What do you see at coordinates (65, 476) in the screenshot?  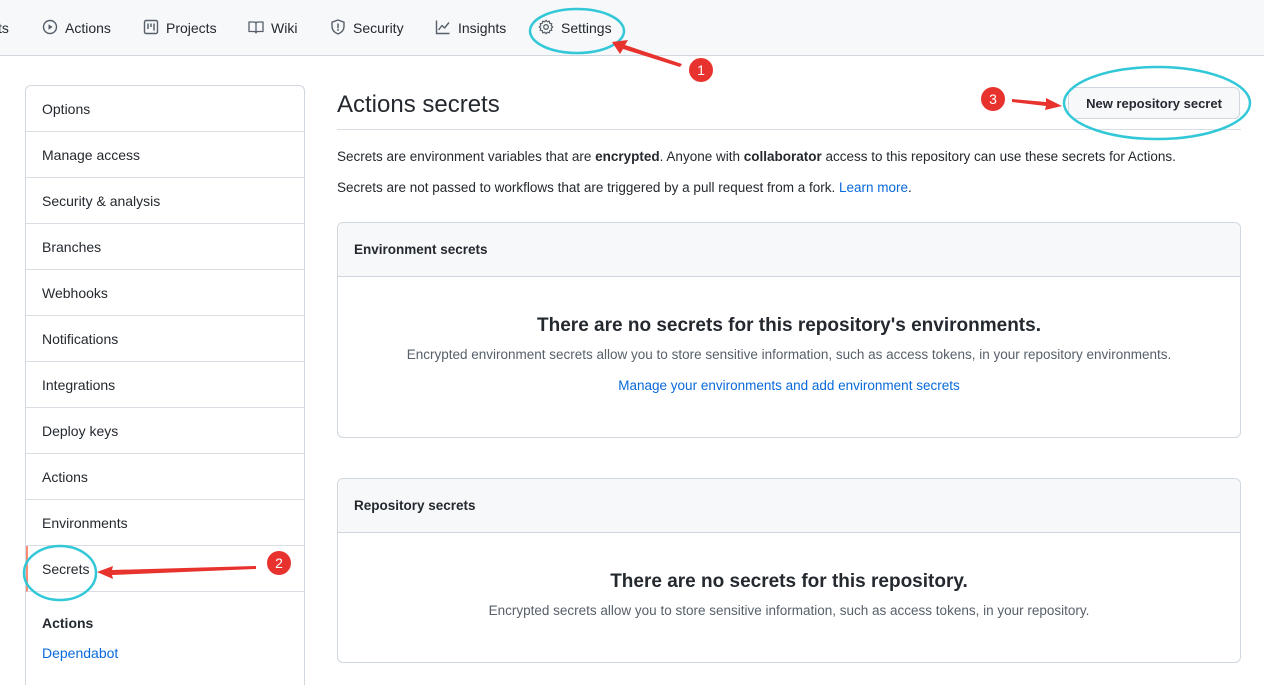 I see `sidebar-item-label: Actions` at bounding box center [65, 476].